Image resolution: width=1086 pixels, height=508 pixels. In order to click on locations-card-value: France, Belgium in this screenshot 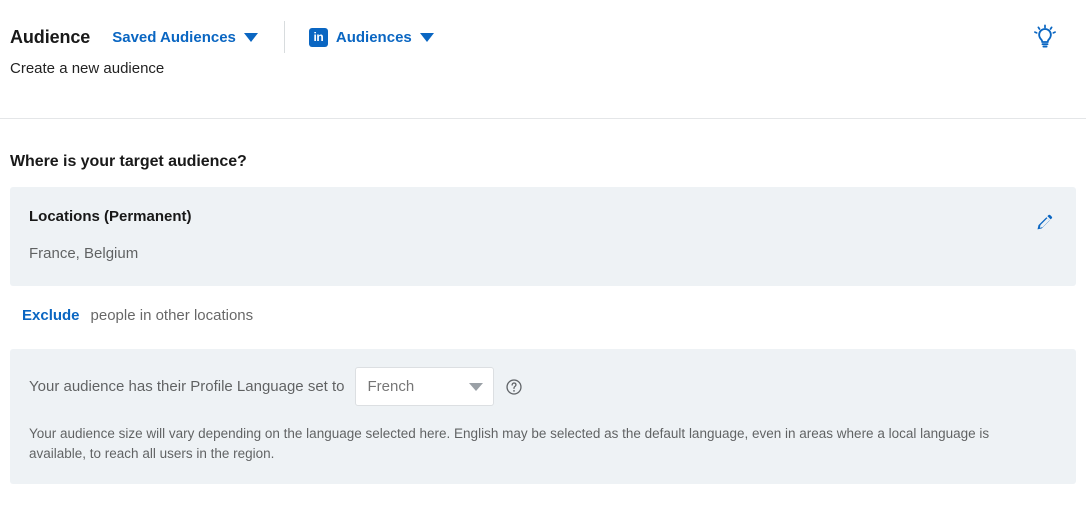, I will do `click(84, 254)`.